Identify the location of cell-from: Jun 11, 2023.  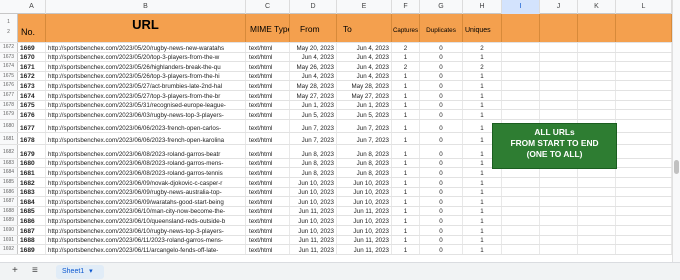
(313, 240).